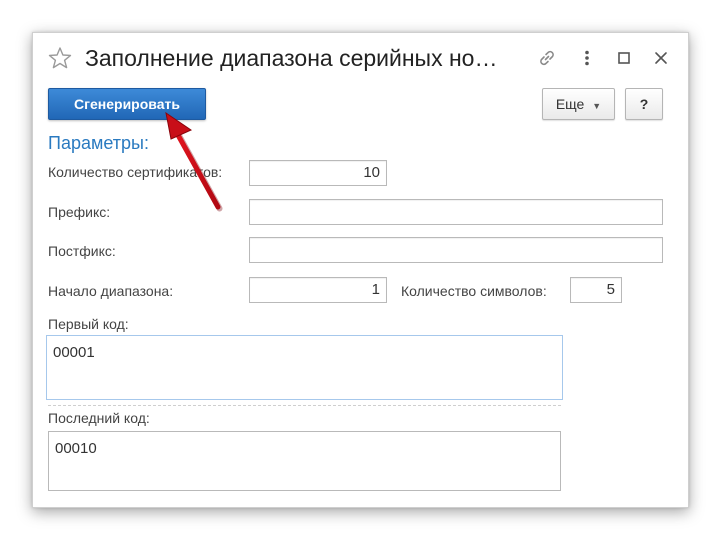 Image resolution: width=720 pixels, height=540 pixels. What do you see at coordinates (304, 461) in the screenshot?
I see `last-code-field: 00010` at bounding box center [304, 461].